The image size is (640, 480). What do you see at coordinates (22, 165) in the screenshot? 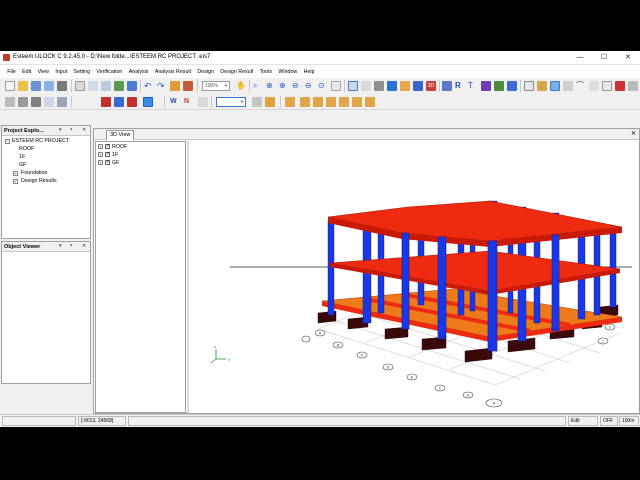
I see `tree-item-gf: GF` at bounding box center [22, 165].